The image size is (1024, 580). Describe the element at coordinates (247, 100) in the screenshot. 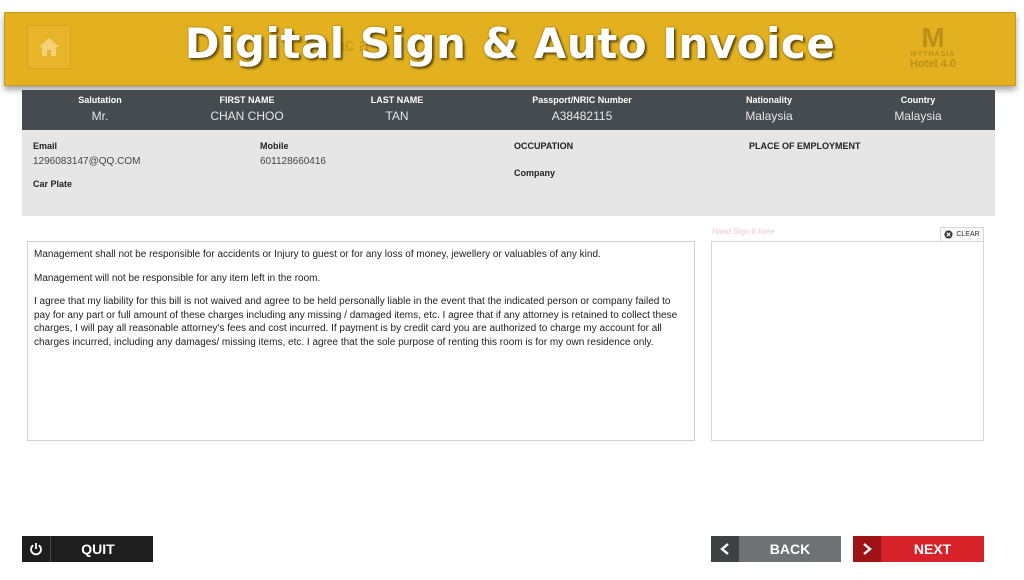

I see `first-name-label: FIRST NAME` at that location.